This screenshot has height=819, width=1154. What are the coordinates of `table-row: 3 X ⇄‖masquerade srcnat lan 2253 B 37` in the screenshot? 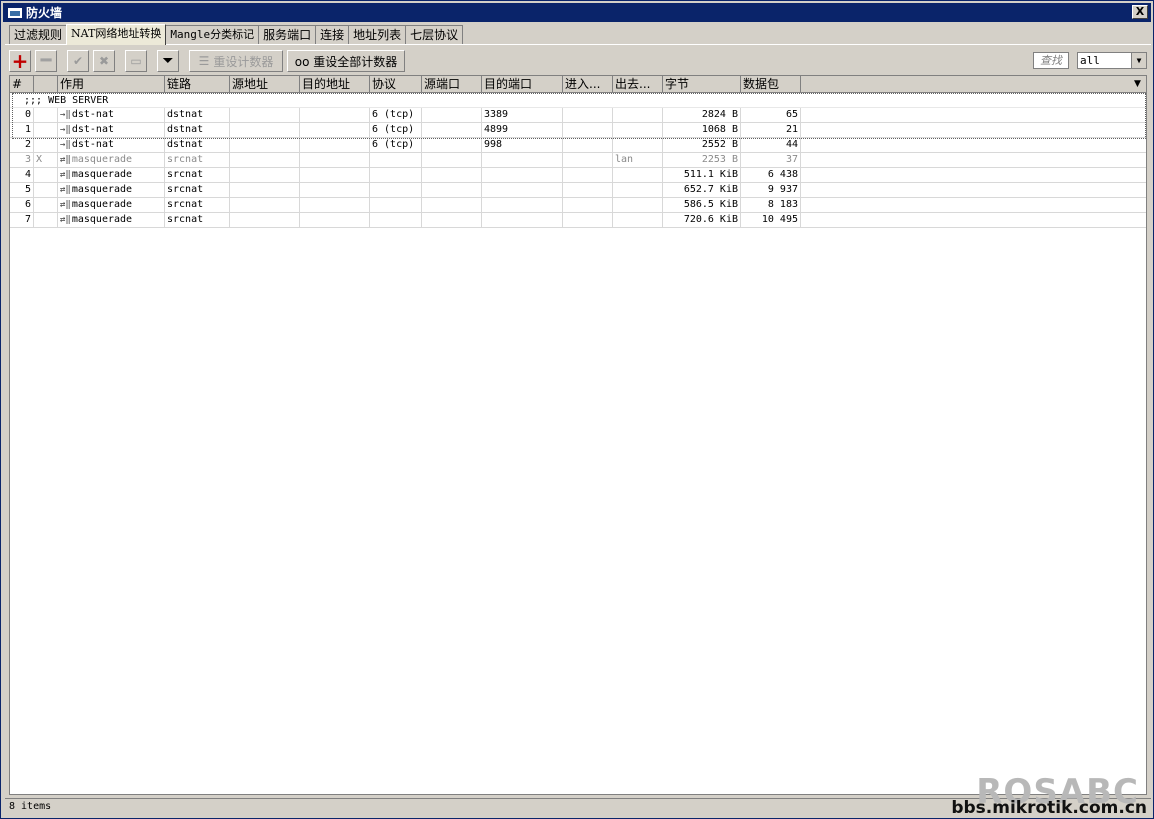 It's located at (578, 160).